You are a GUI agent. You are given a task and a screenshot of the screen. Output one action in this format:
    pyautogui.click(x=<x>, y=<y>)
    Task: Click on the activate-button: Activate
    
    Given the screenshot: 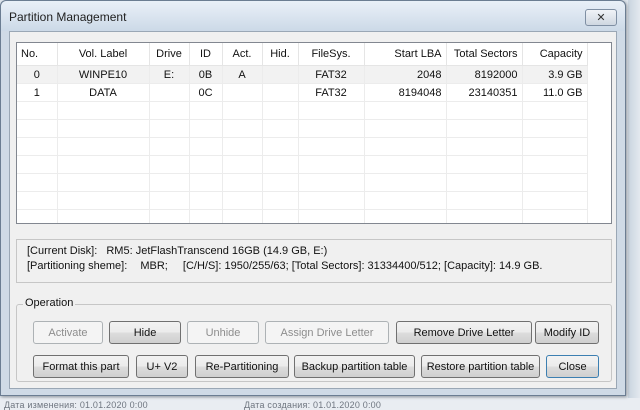 What is the action you would take?
    pyautogui.click(x=68, y=332)
    